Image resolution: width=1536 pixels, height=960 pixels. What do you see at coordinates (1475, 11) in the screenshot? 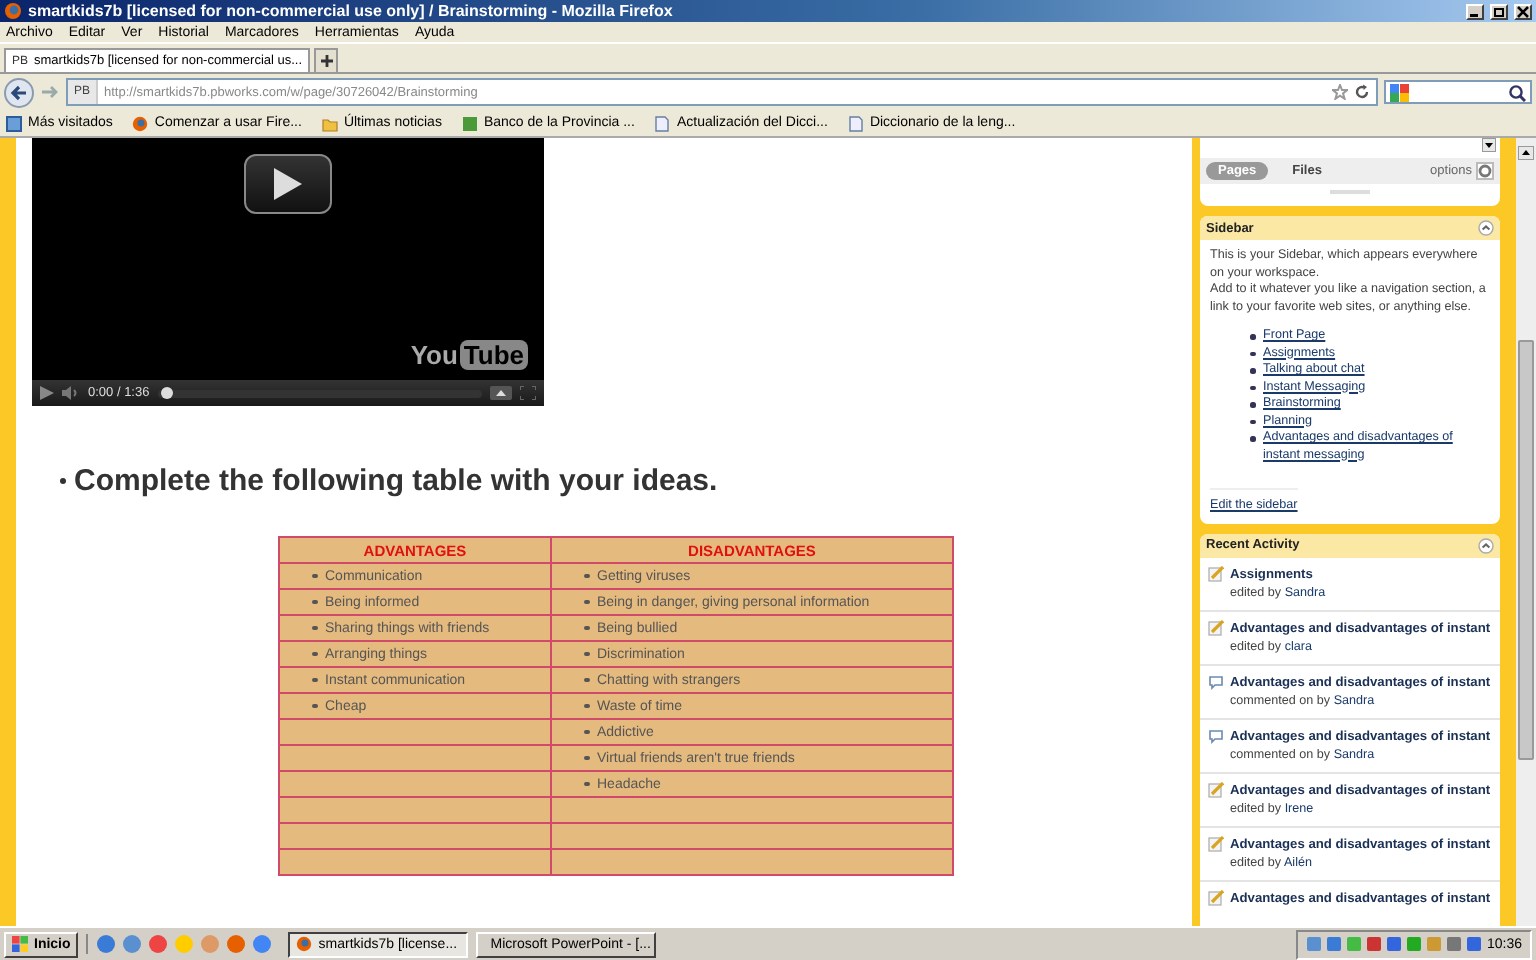
I see `minimize-button` at bounding box center [1475, 11].